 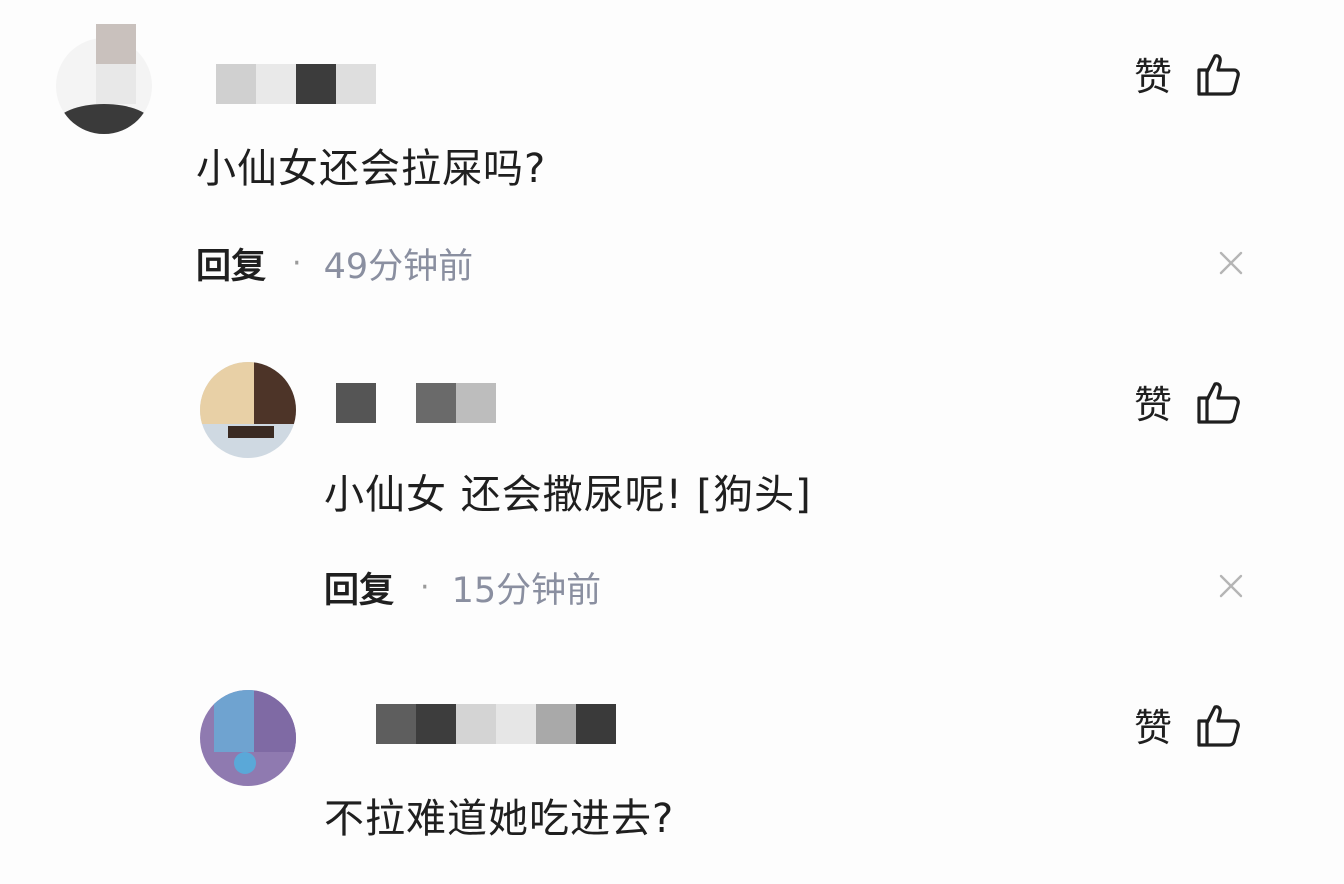 What do you see at coordinates (1153, 728) in the screenshot?
I see `like-label: 赞` at bounding box center [1153, 728].